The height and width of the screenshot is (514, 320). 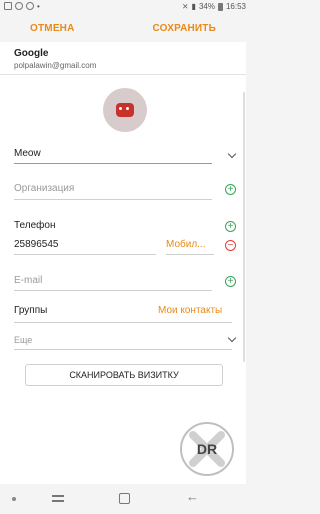 What do you see at coordinates (14, 499) in the screenshot?
I see `nav-indicator-icon` at bounding box center [14, 499].